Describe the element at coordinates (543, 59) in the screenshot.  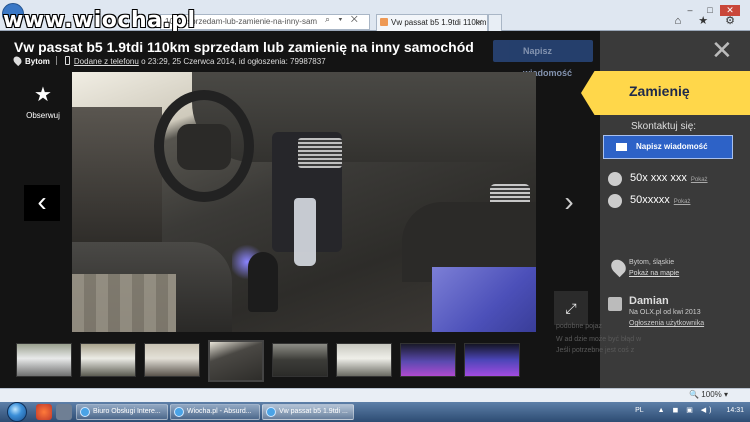
I see `background-send-button: Napisz wiadomość` at that location.